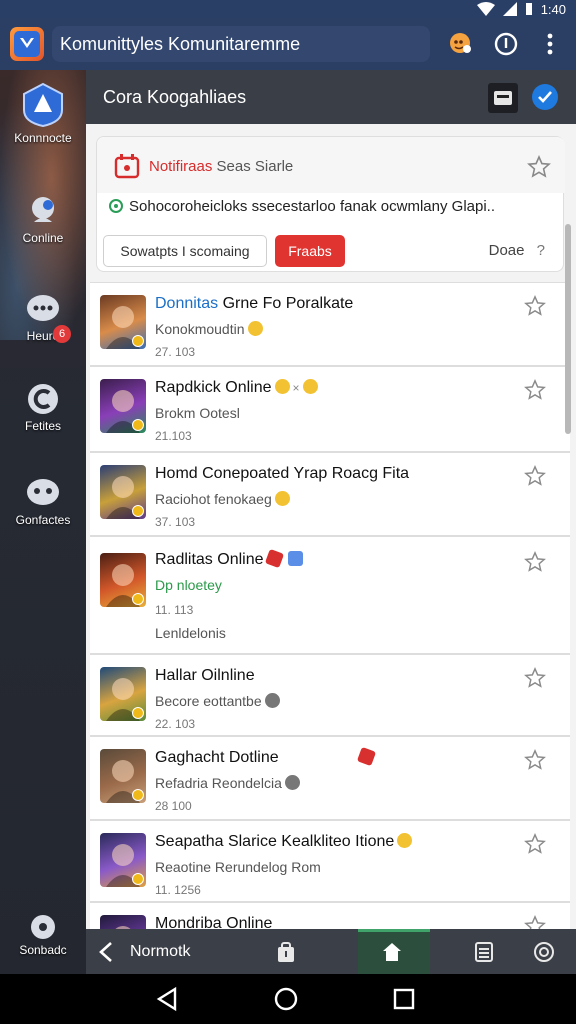  I want to click on sidebar-item-conline: Conline, so click(43, 219).